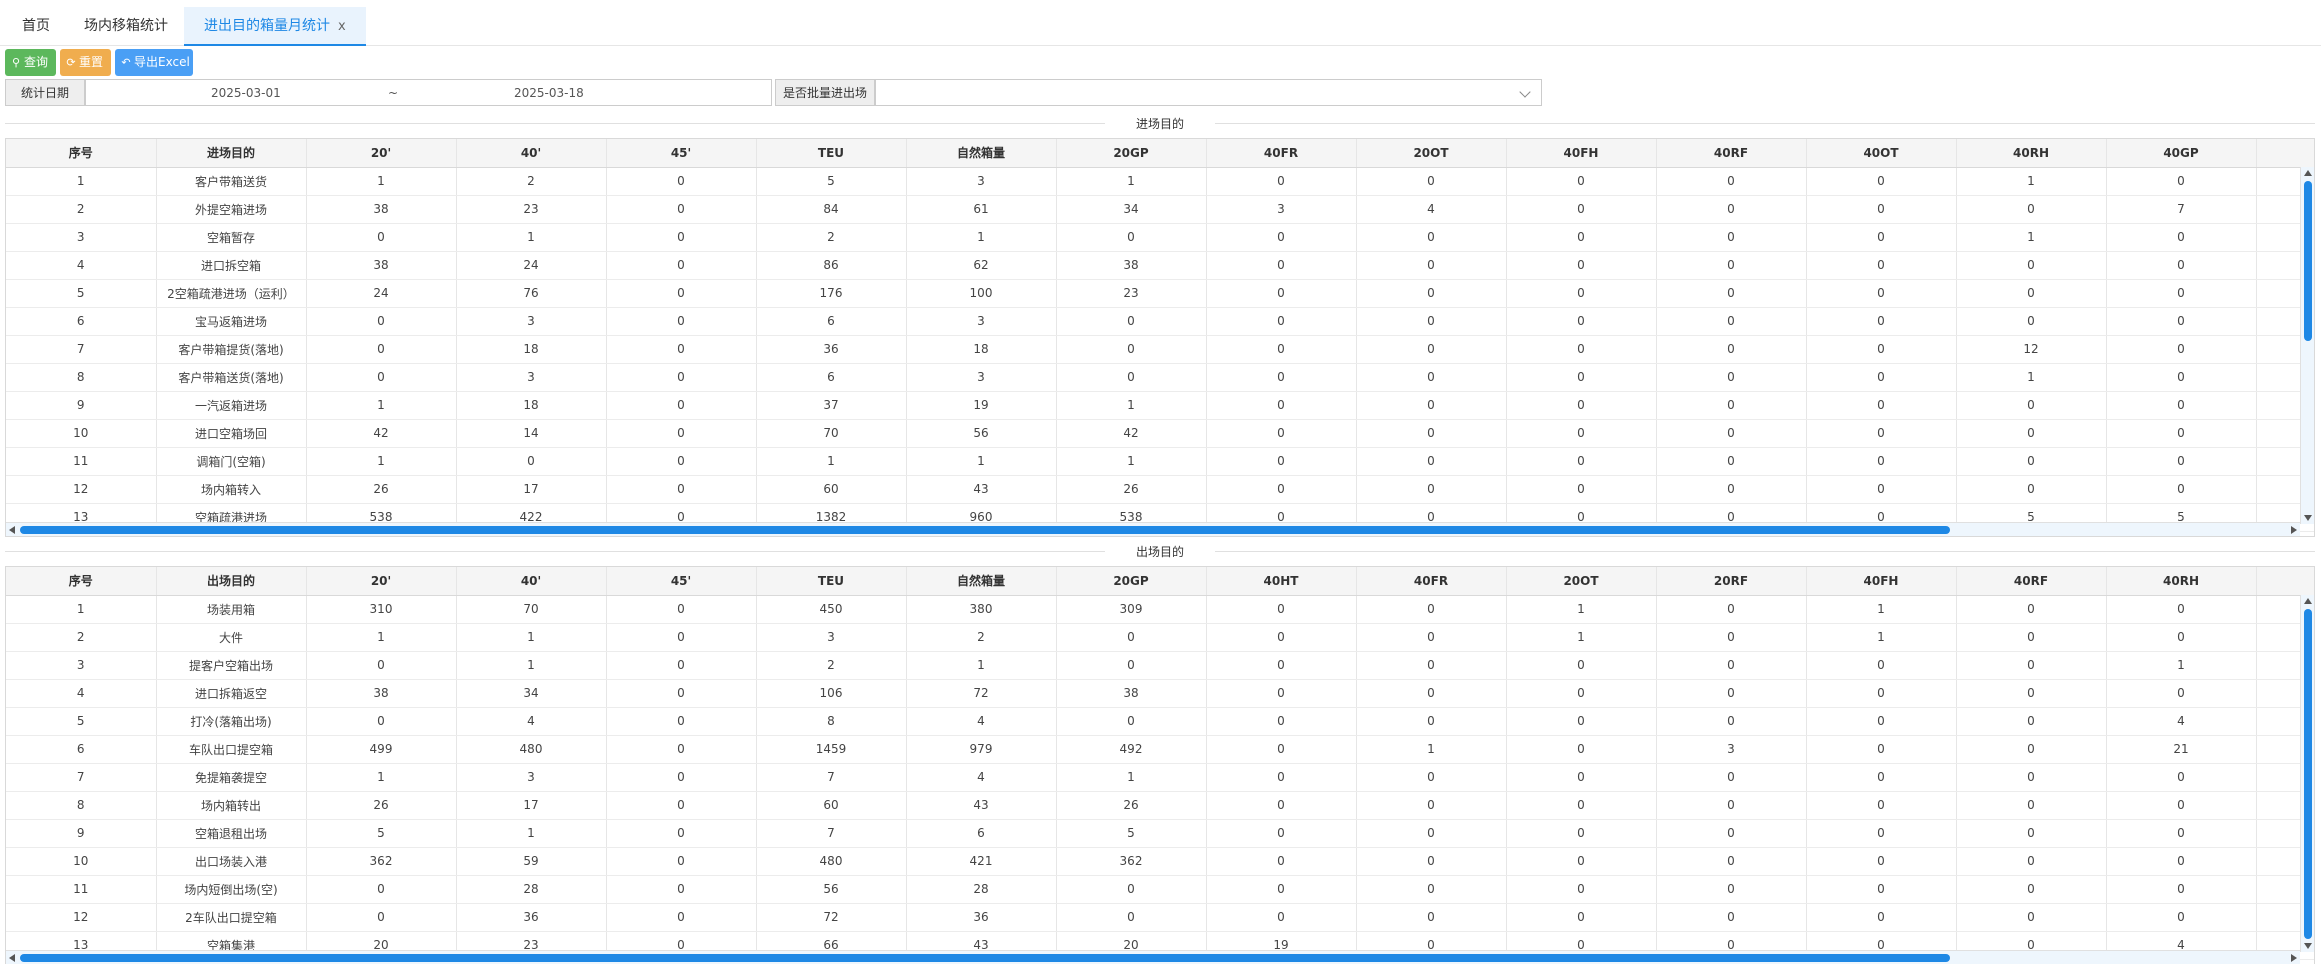 The width and height of the screenshot is (2321, 964). What do you see at coordinates (831, 749) in the screenshot?
I see `table-cell: 1459` at bounding box center [831, 749].